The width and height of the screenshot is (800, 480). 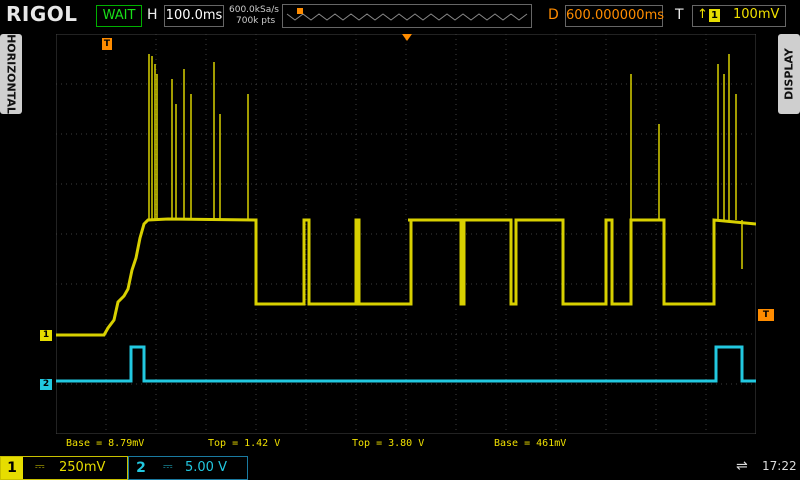 What do you see at coordinates (40, 466) in the screenshot?
I see `ch1-dc-coupling-icon: ⎓` at bounding box center [40, 466].